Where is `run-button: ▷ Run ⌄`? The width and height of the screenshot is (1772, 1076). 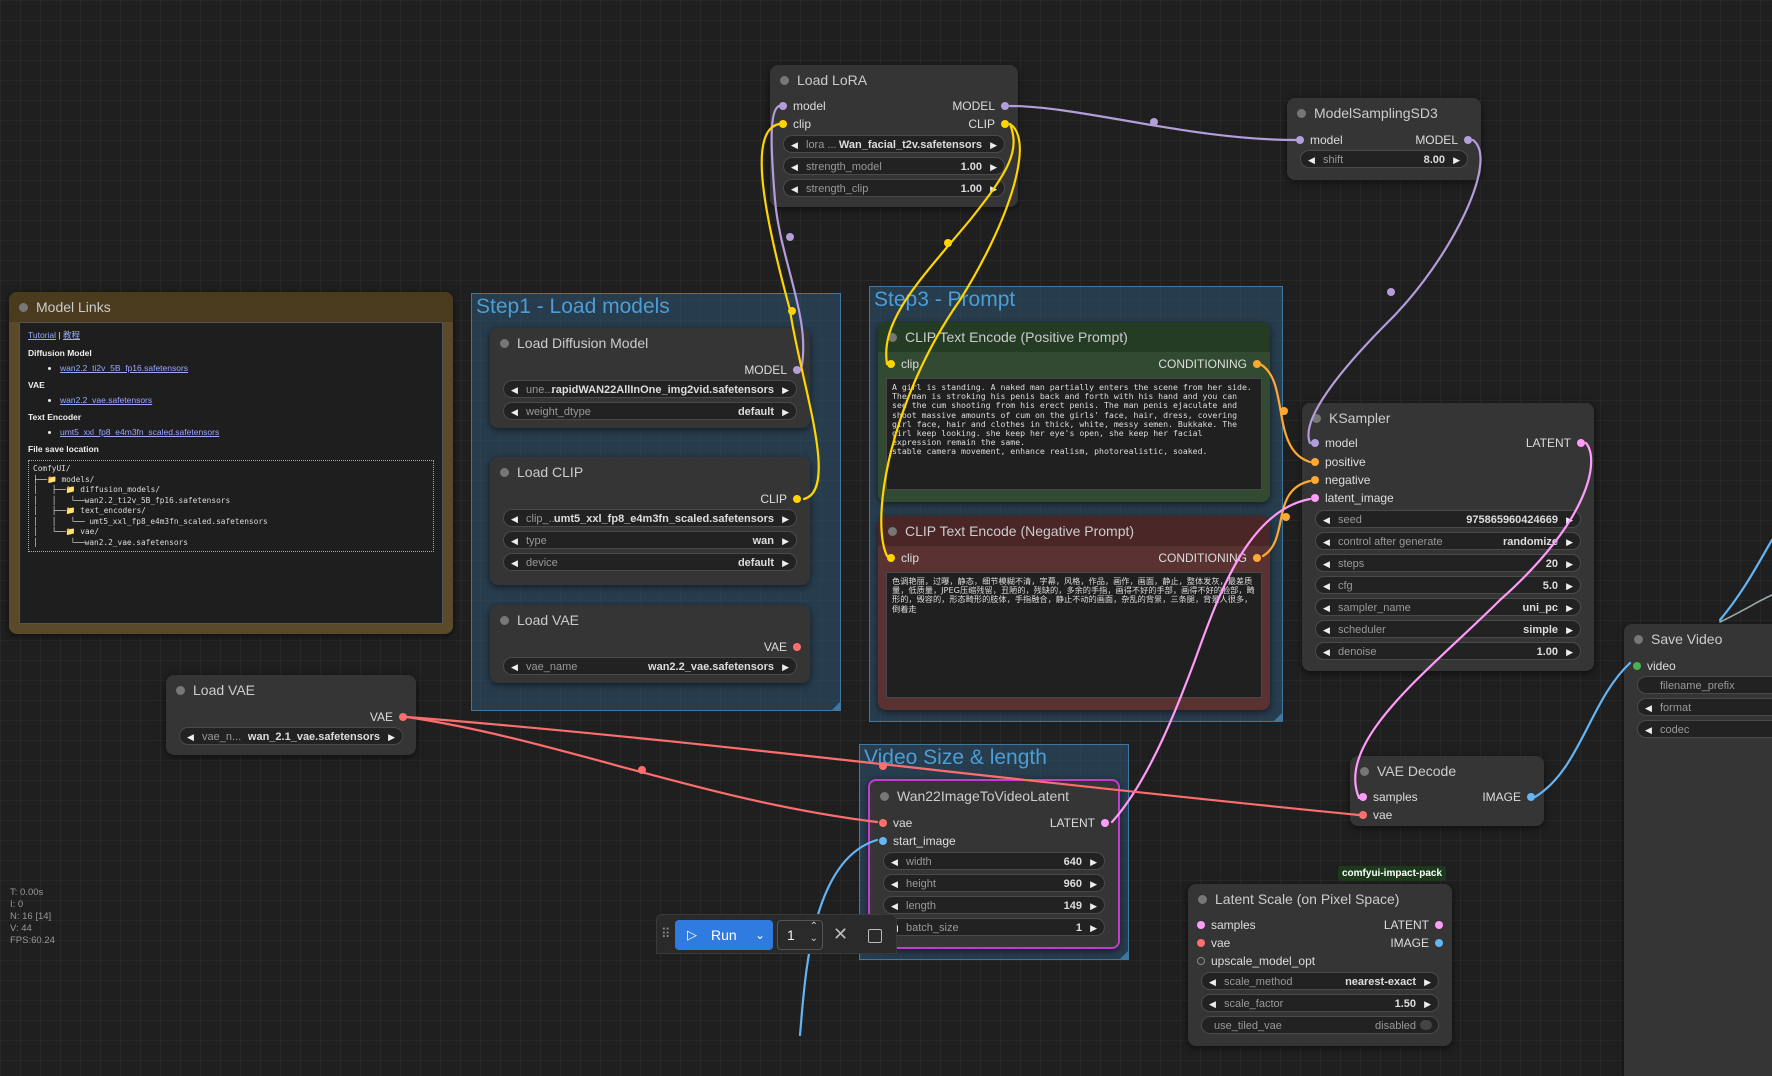 run-button: ▷ Run ⌄ is located at coordinates (724, 935).